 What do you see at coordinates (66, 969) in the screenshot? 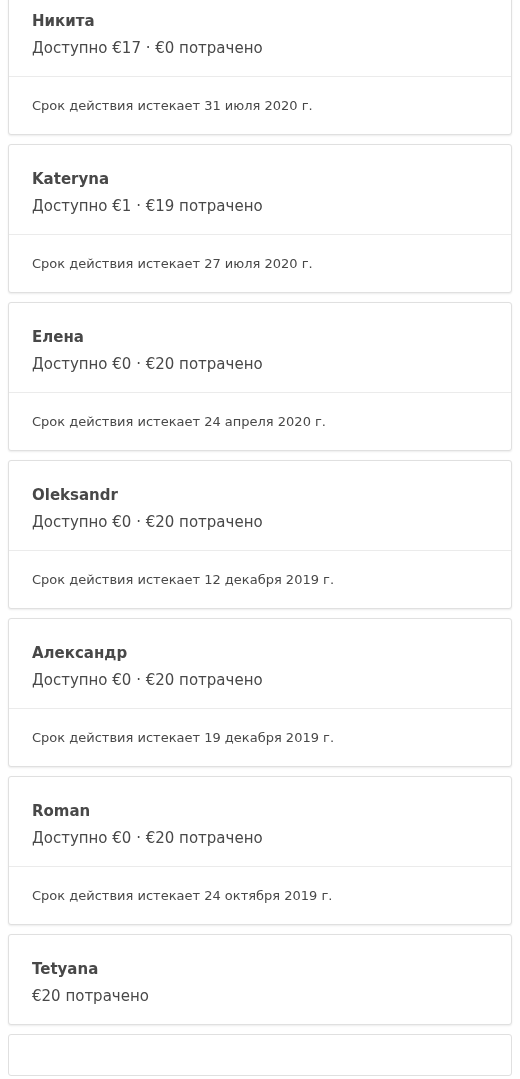
I see `person-name: Tetyana` at bounding box center [66, 969].